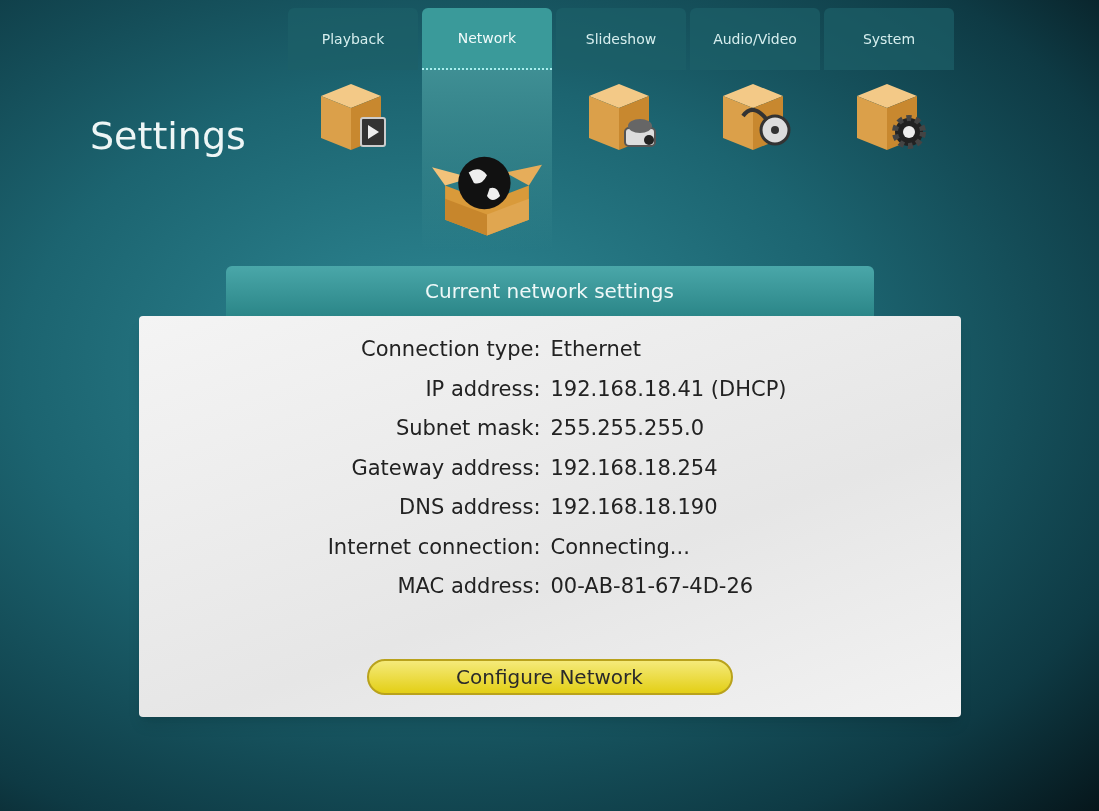 The image size is (1099, 811). I want to click on setting-label: DNS address:, so click(469, 507).